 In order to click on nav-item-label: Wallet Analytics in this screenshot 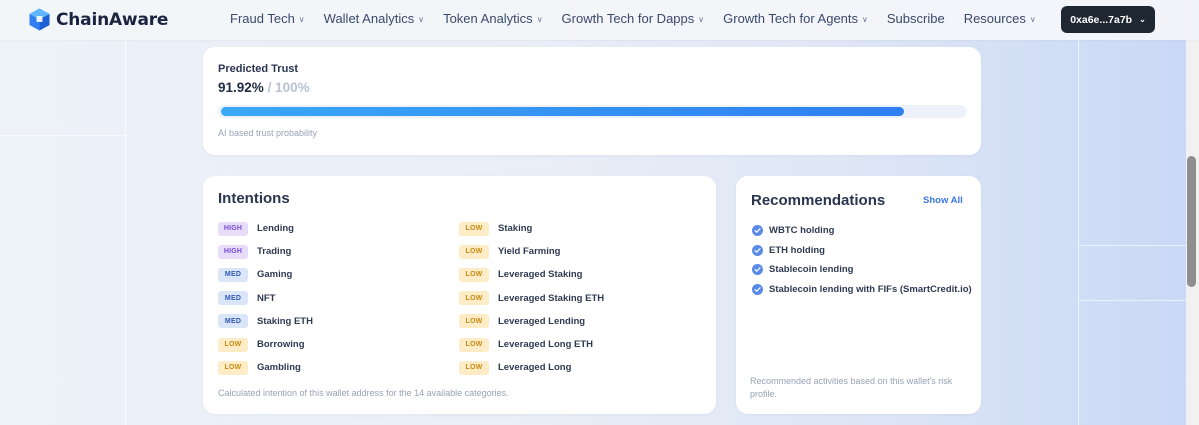, I will do `click(369, 18)`.